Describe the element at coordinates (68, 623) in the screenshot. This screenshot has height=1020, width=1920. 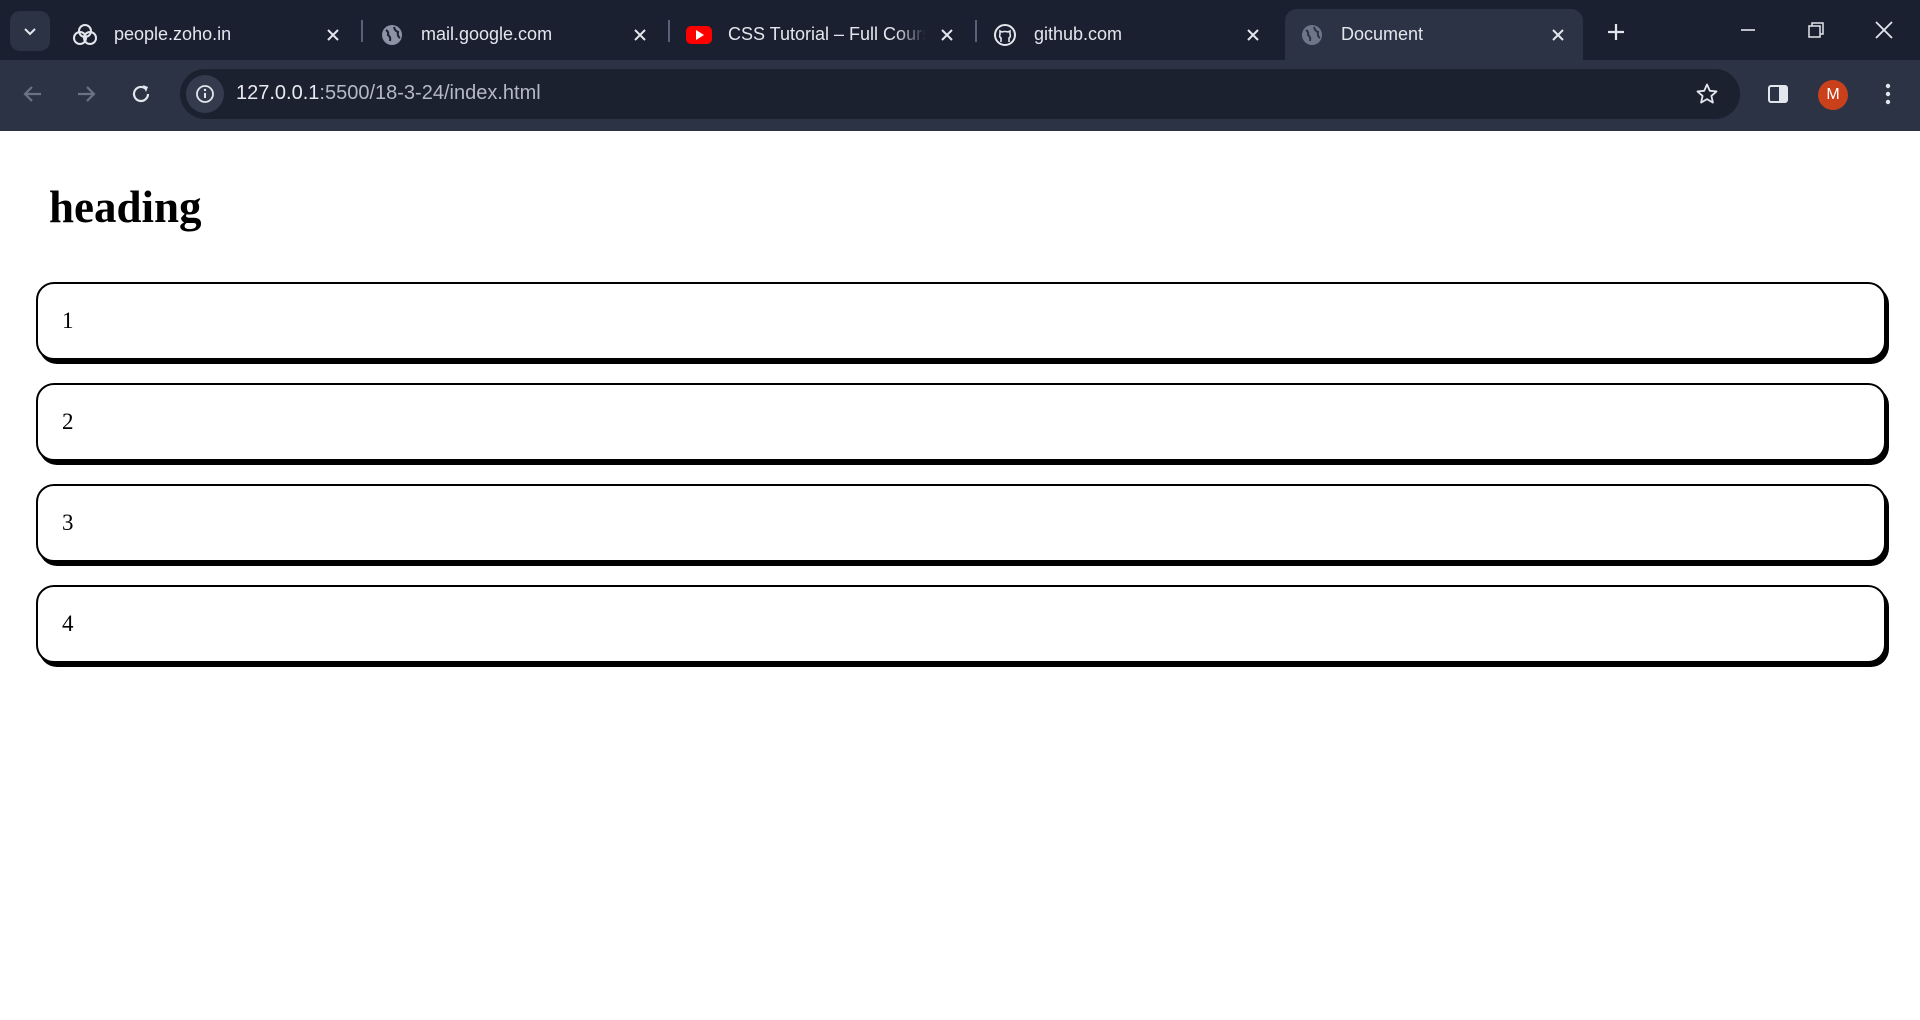
I see `card-label: 4` at that location.